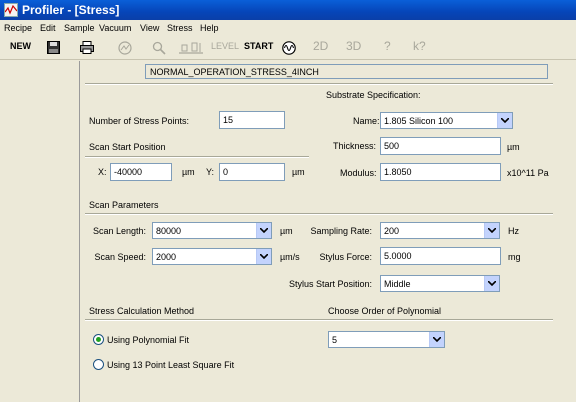 Image resolution: width=576 pixels, height=402 pixels. What do you see at coordinates (87, 48) in the screenshot?
I see `print-icon` at bounding box center [87, 48].